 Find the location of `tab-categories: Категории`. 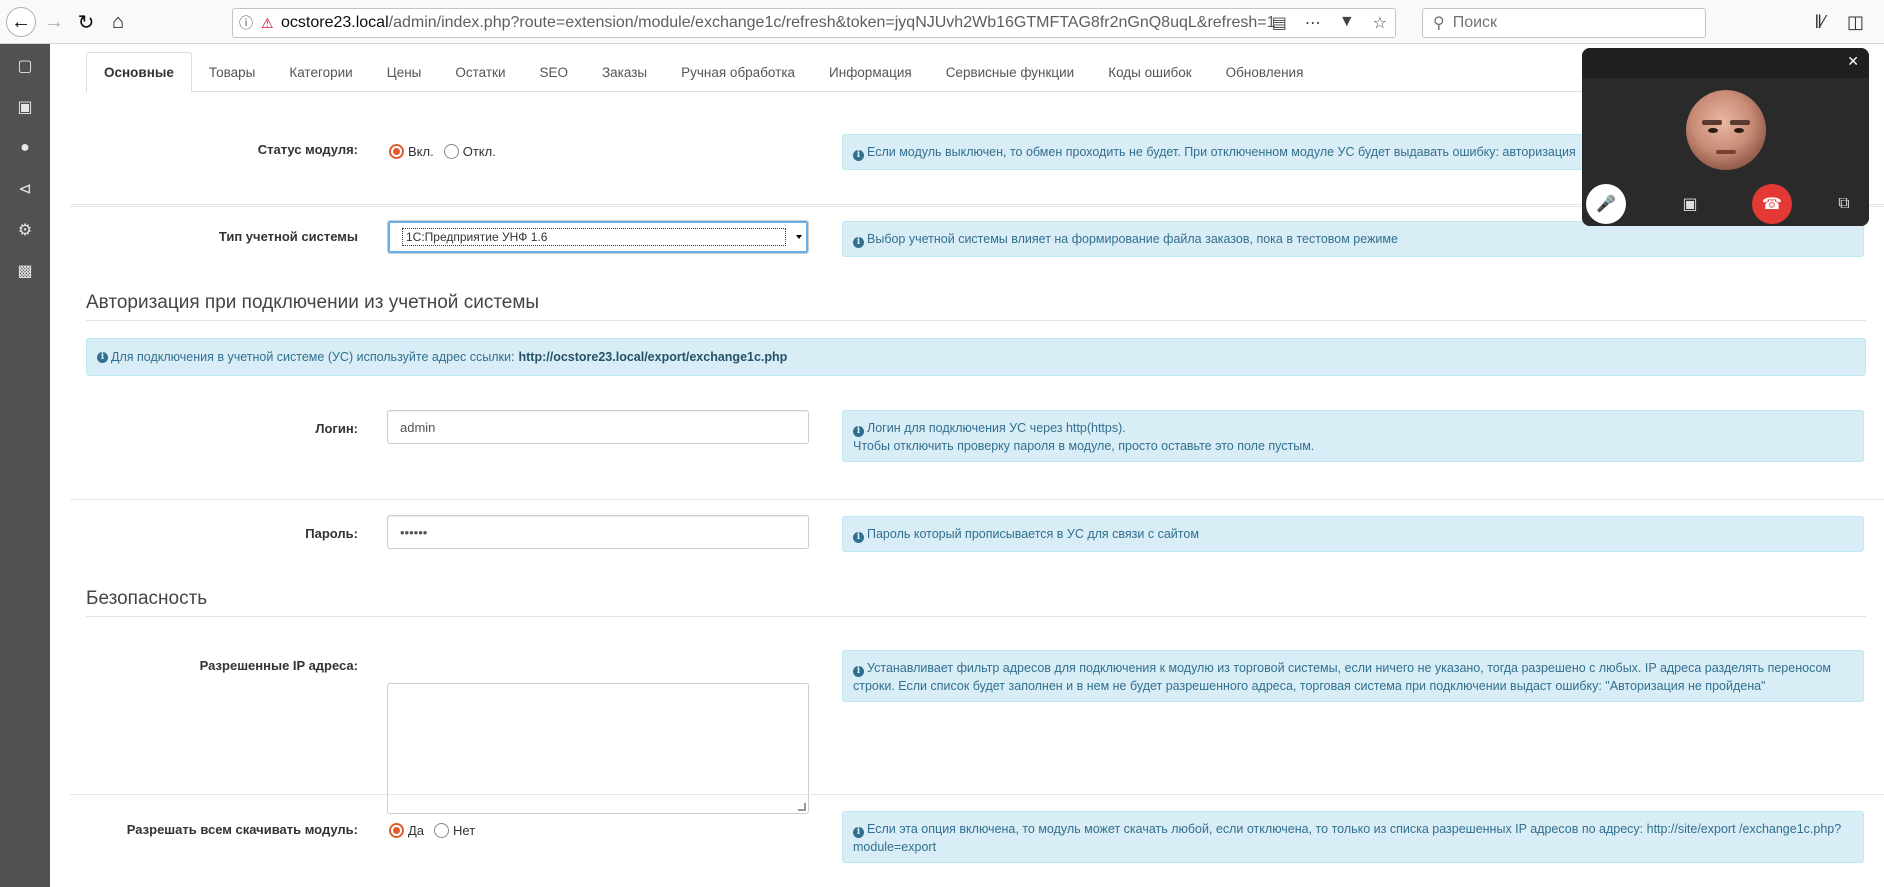

tab-categories: Категории is located at coordinates (320, 72).